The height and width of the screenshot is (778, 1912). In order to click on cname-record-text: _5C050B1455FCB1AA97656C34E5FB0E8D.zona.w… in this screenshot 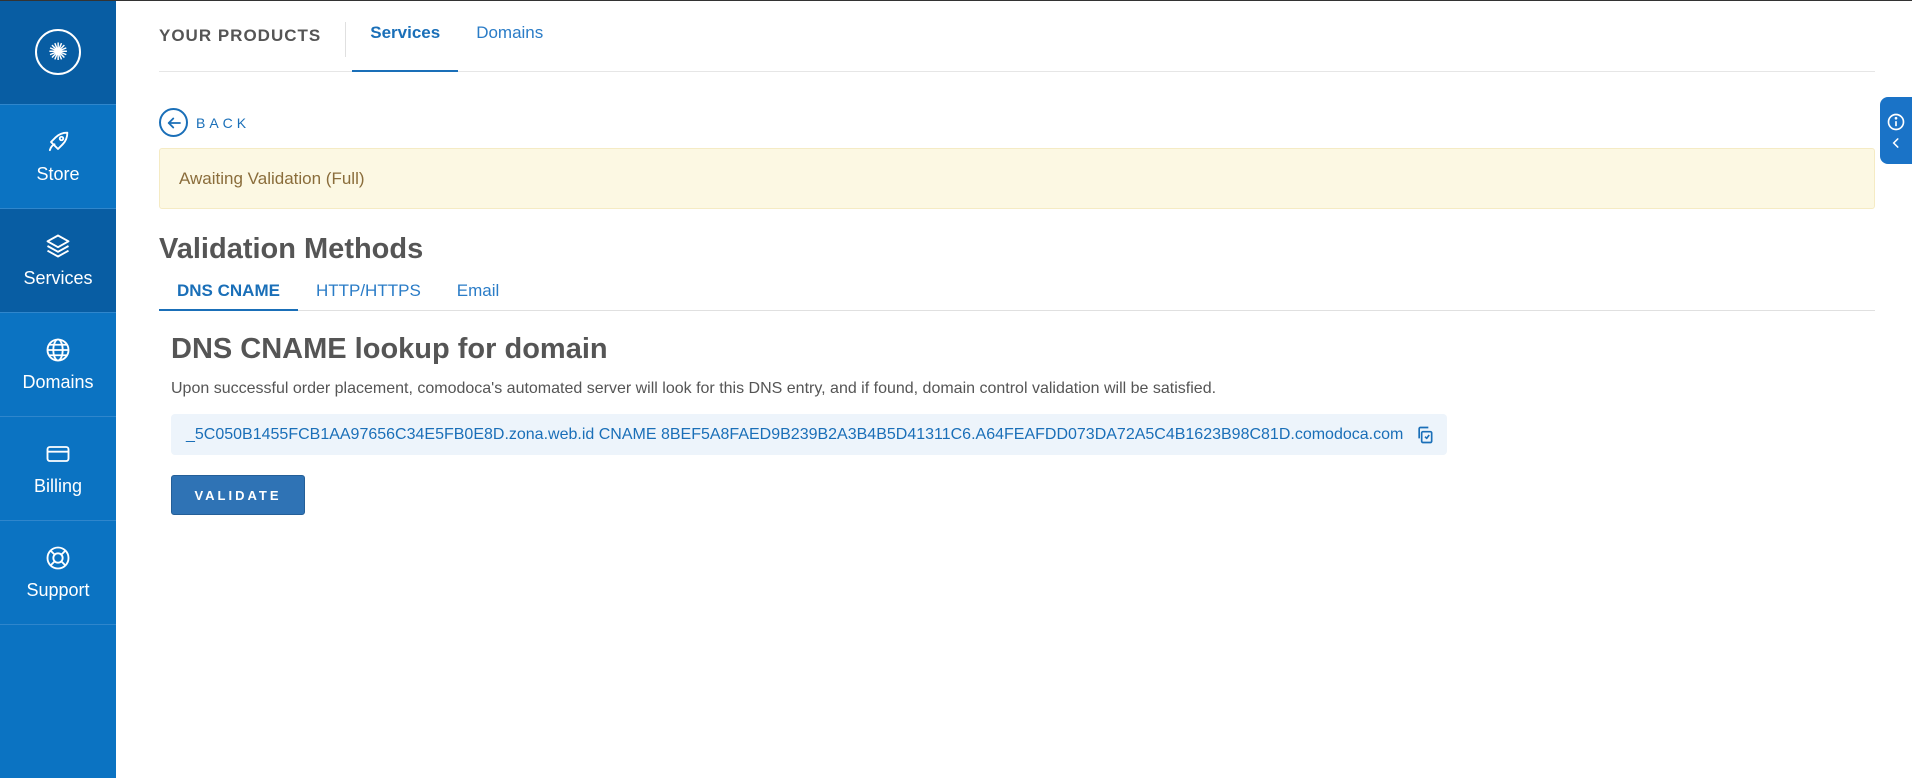, I will do `click(795, 434)`.